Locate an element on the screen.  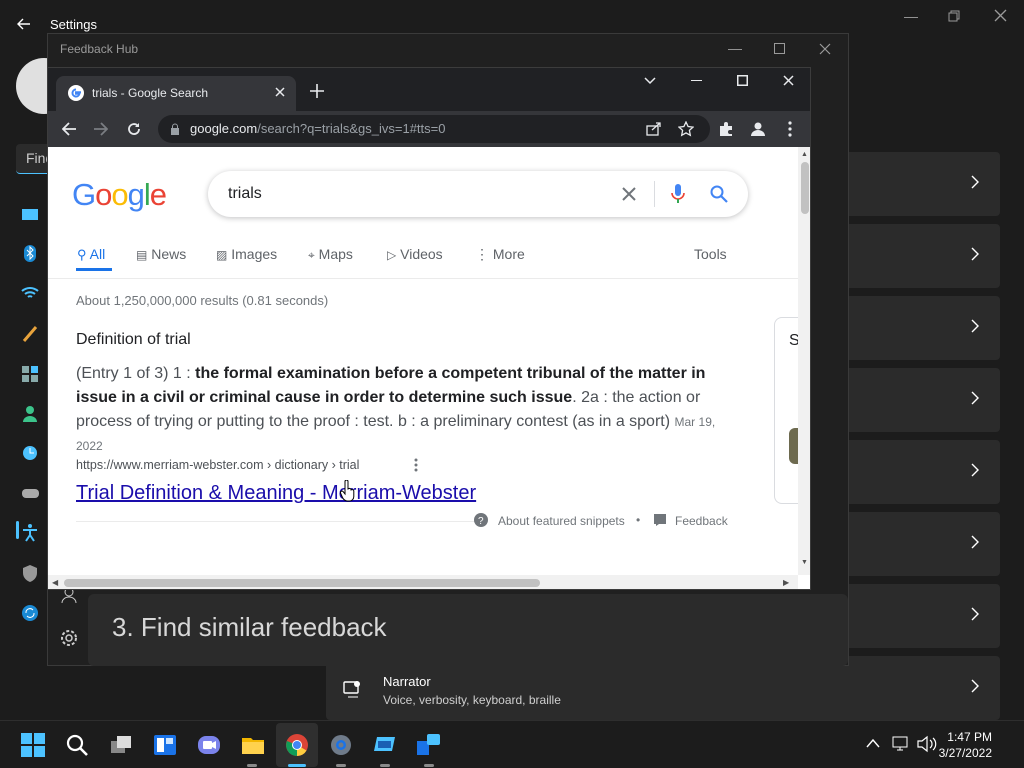
settings-close-button is located at coordinates (1000, 15).